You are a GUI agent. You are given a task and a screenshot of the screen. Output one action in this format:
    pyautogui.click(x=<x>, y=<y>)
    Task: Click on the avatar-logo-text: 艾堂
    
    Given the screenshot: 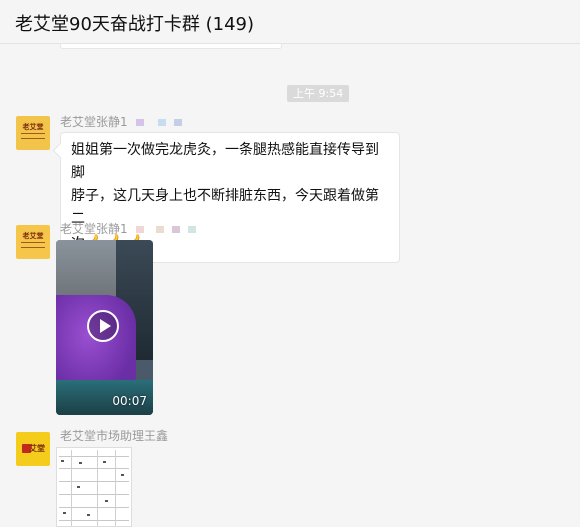 What is the action you would take?
    pyautogui.click(x=37, y=448)
    